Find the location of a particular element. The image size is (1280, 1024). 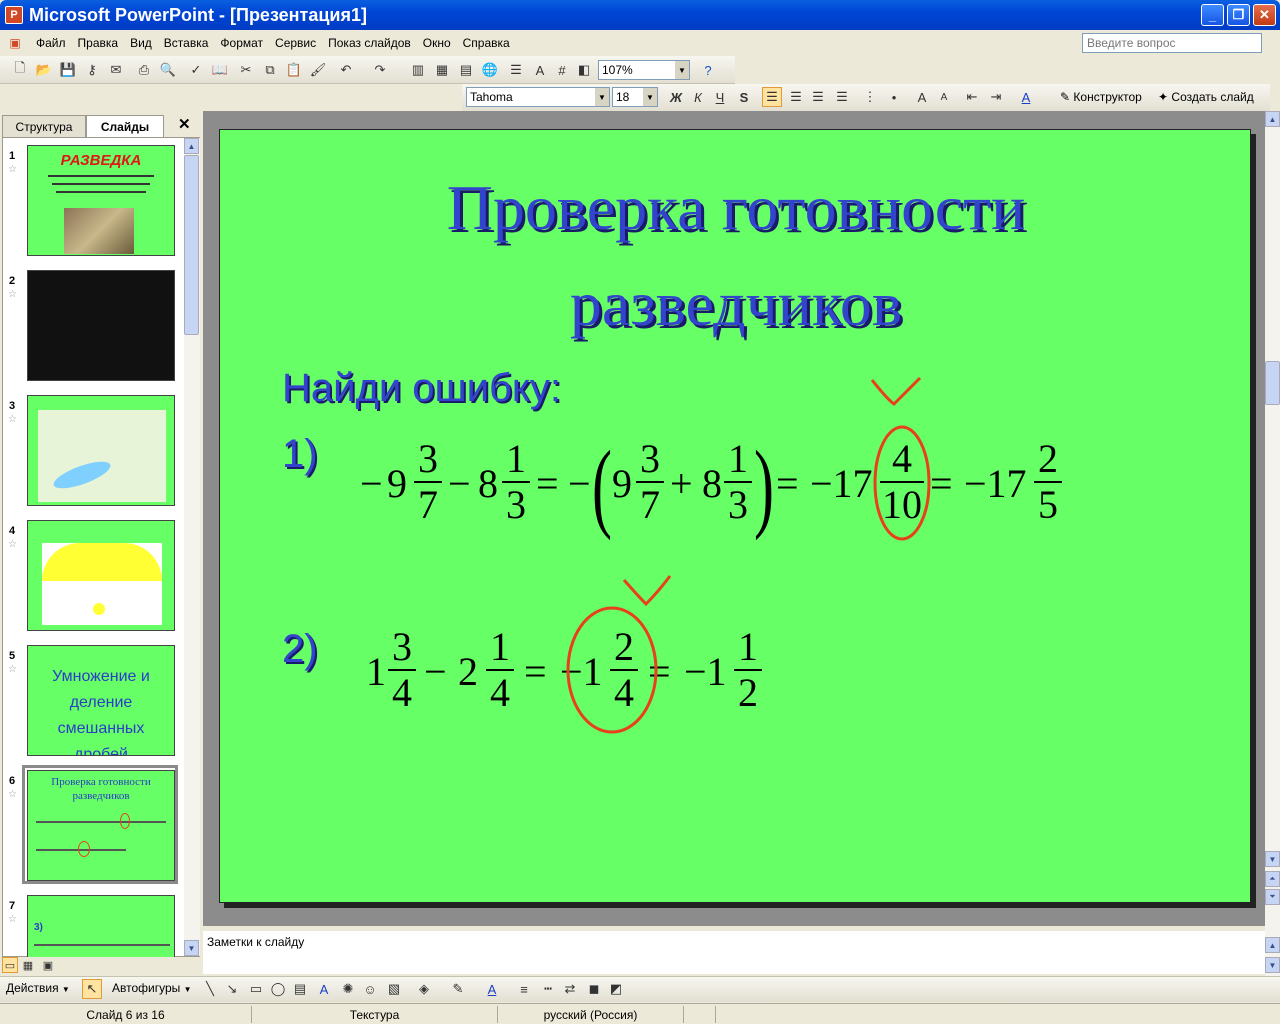

numbering-icon: ⋮ is located at coordinates (870, 97).